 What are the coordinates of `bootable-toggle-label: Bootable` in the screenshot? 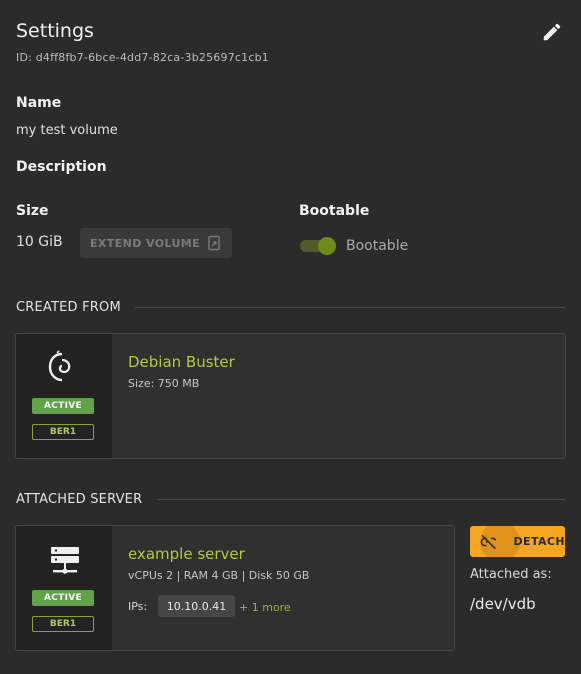 It's located at (377, 246).